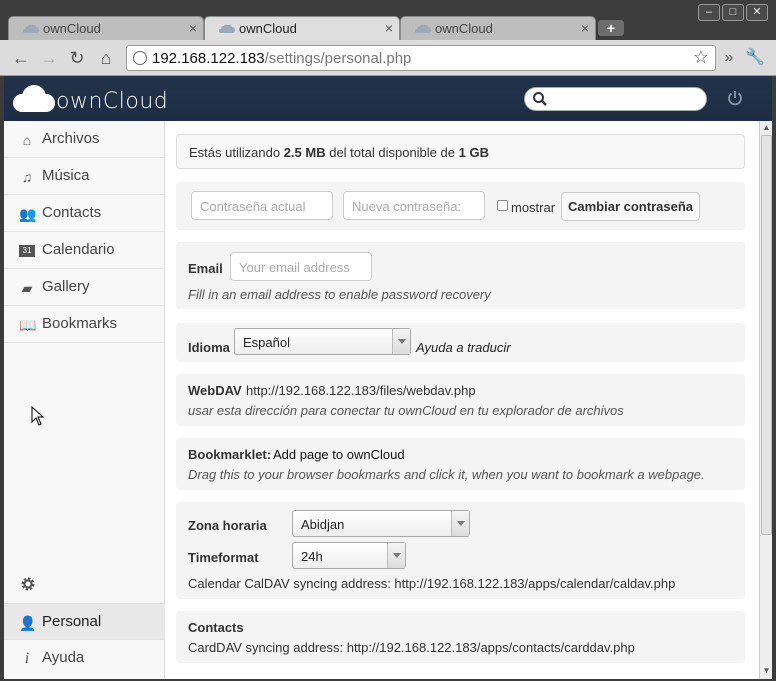  What do you see at coordinates (766, 671) in the screenshot?
I see `scroll-down-arrow-icon: ▼` at bounding box center [766, 671].